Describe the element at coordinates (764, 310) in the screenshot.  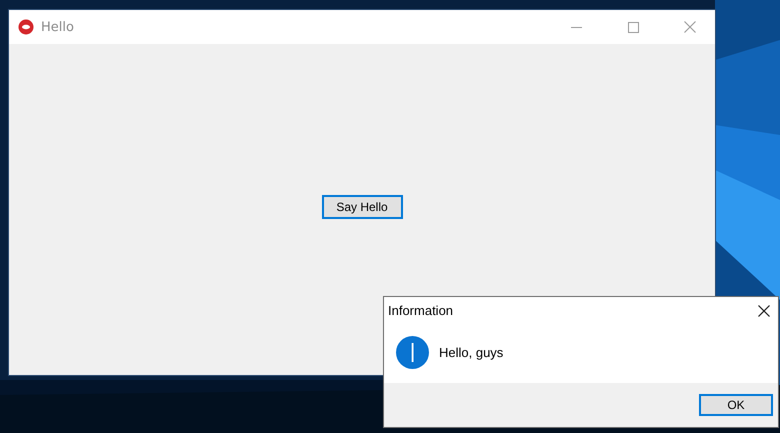
I see `close-icon` at that location.